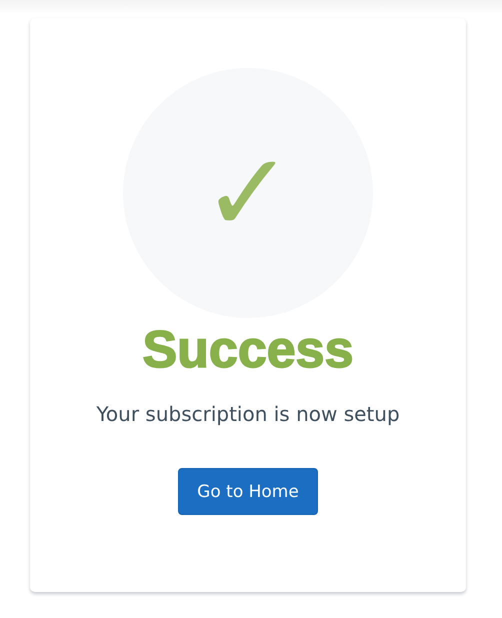  What do you see at coordinates (248, 350) in the screenshot?
I see `success-title: Success` at bounding box center [248, 350].